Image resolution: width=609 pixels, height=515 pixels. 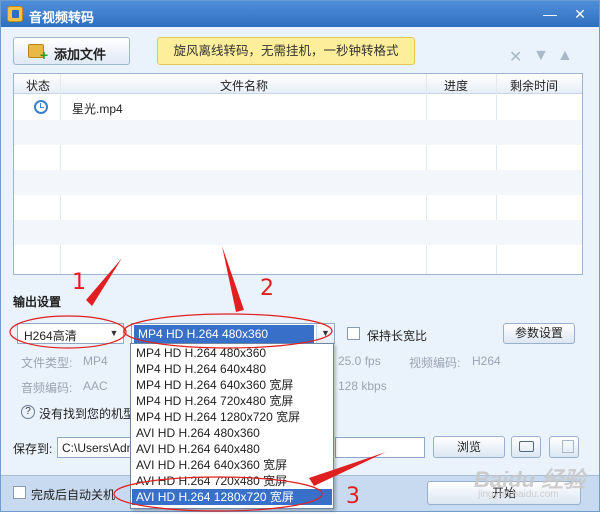 I want to click on bitrate-value: 128 kbps, so click(x=362, y=386).